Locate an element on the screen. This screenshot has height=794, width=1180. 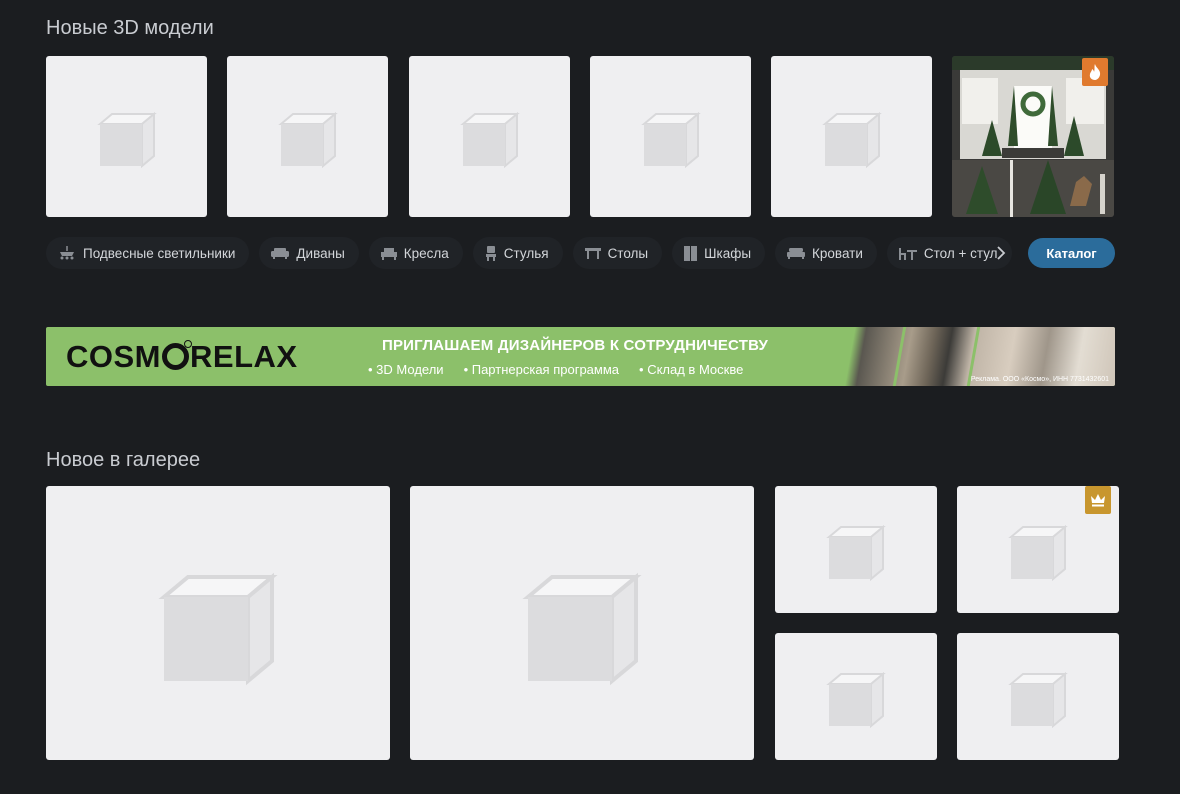
logo-text-right: RELAX is located at coordinates (244, 356).